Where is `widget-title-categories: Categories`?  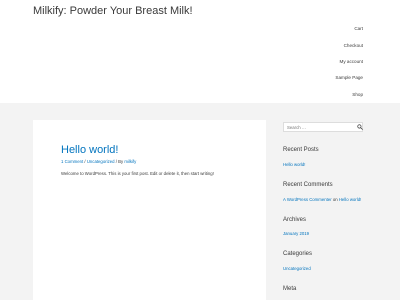
widget-title-categories: Categories is located at coordinates (298, 254).